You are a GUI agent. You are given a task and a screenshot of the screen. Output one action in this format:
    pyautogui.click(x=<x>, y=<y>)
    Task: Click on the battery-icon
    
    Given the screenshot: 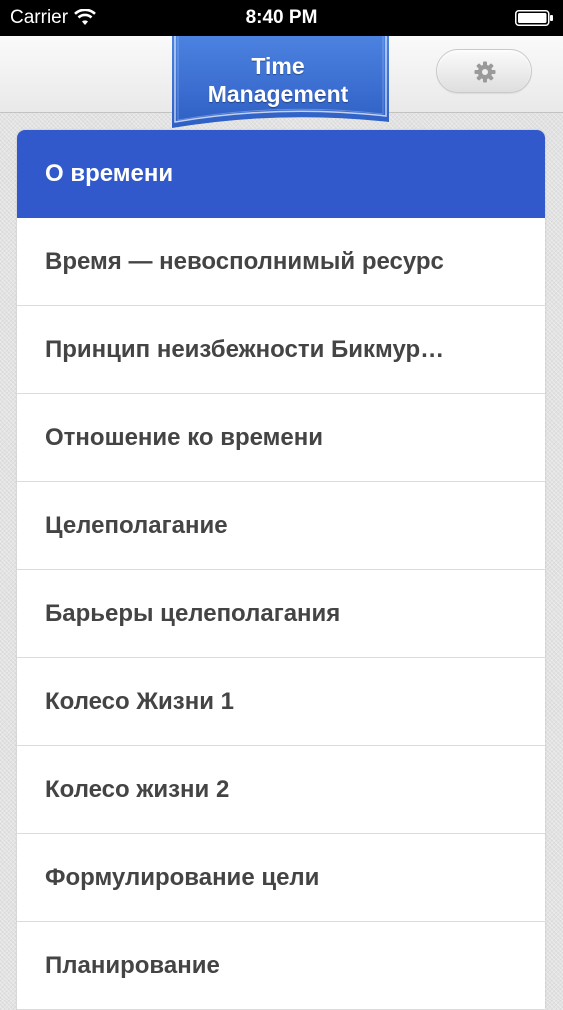 What is the action you would take?
    pyautogui.click(x=534, y=18)
    